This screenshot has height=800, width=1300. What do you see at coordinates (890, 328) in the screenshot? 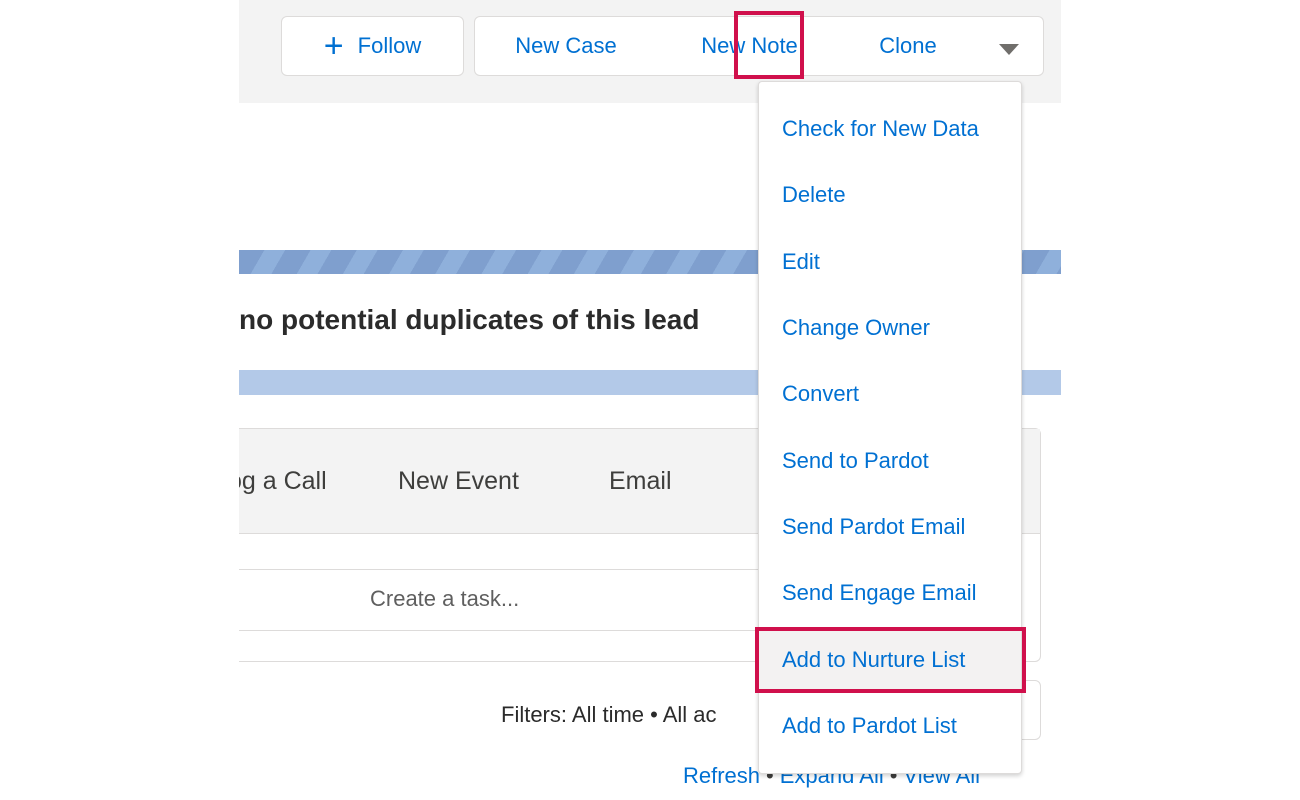
I see `menu-item-change-owner: Change Owner` at bounding box center [890, 328].